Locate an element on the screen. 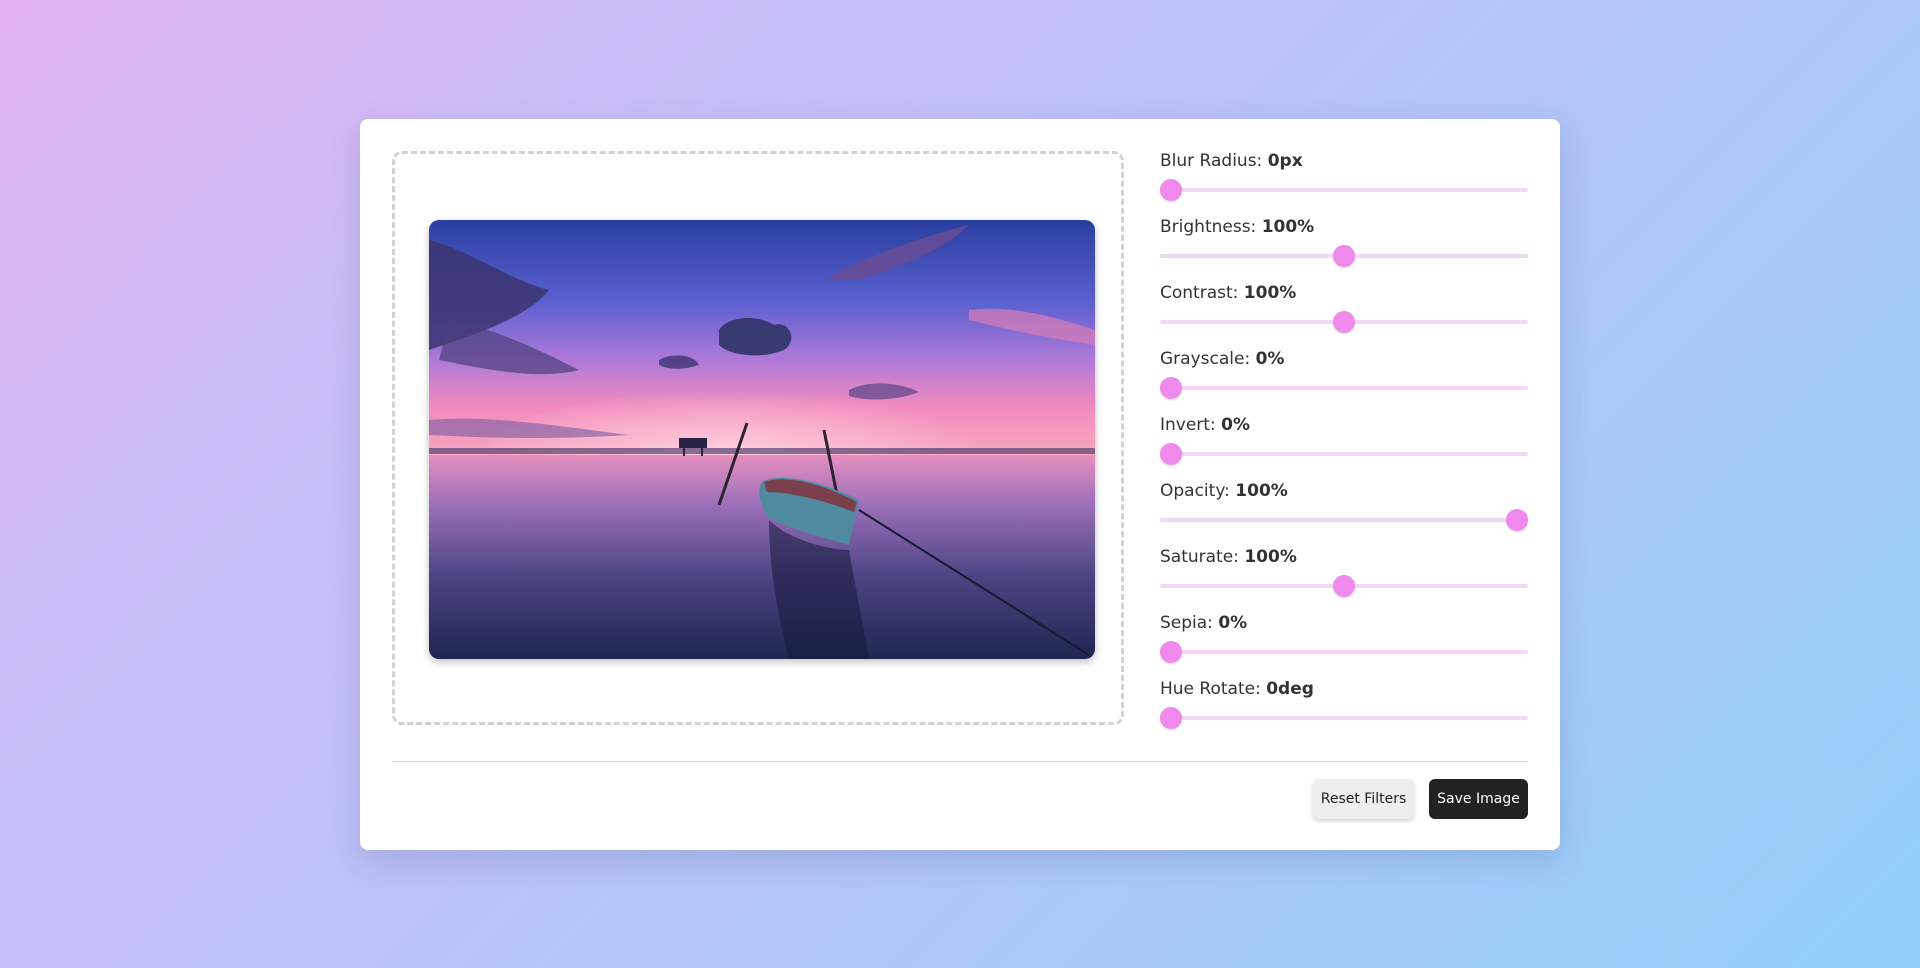  blur-radius-control: Blur Radius: 0px is located at coordinates (1344, 184).